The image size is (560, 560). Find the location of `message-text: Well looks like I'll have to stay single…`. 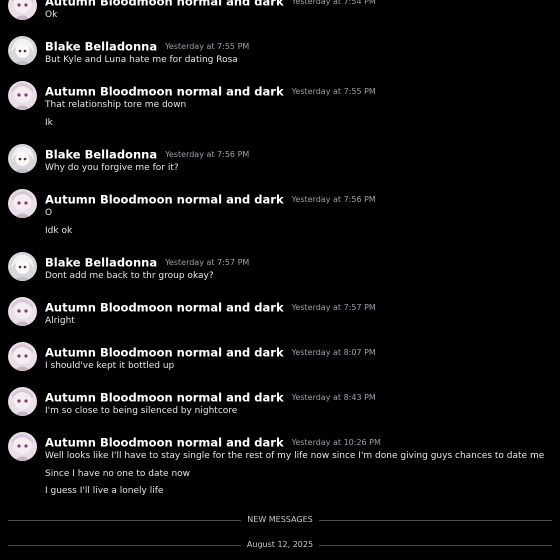

message-text: Well looks like I'll have to stay single… is located at coordinates (295, 456).